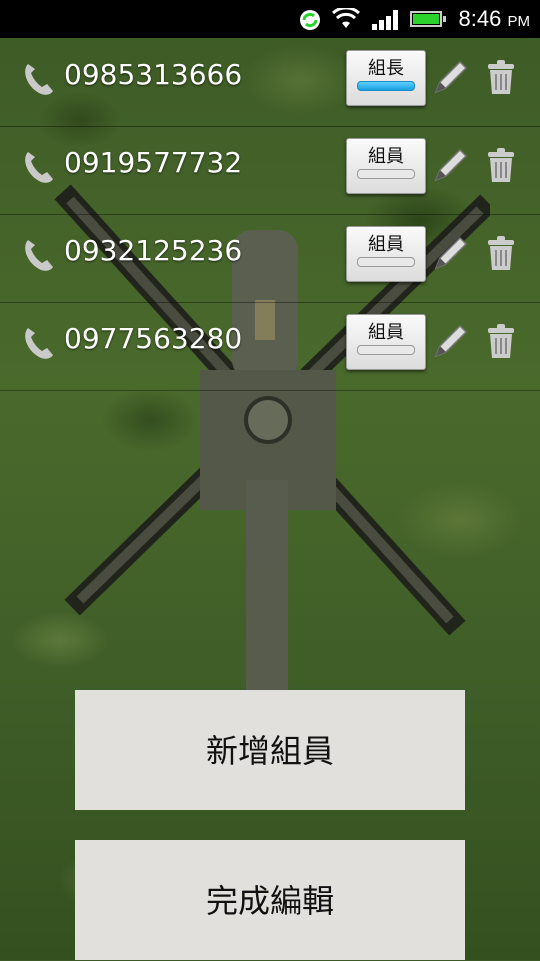 This screenshot has height=961, width=540. Describe the element at coordinates (270, 258) in the screenshot. I see `member-row: 0932125236 組員` at that location.